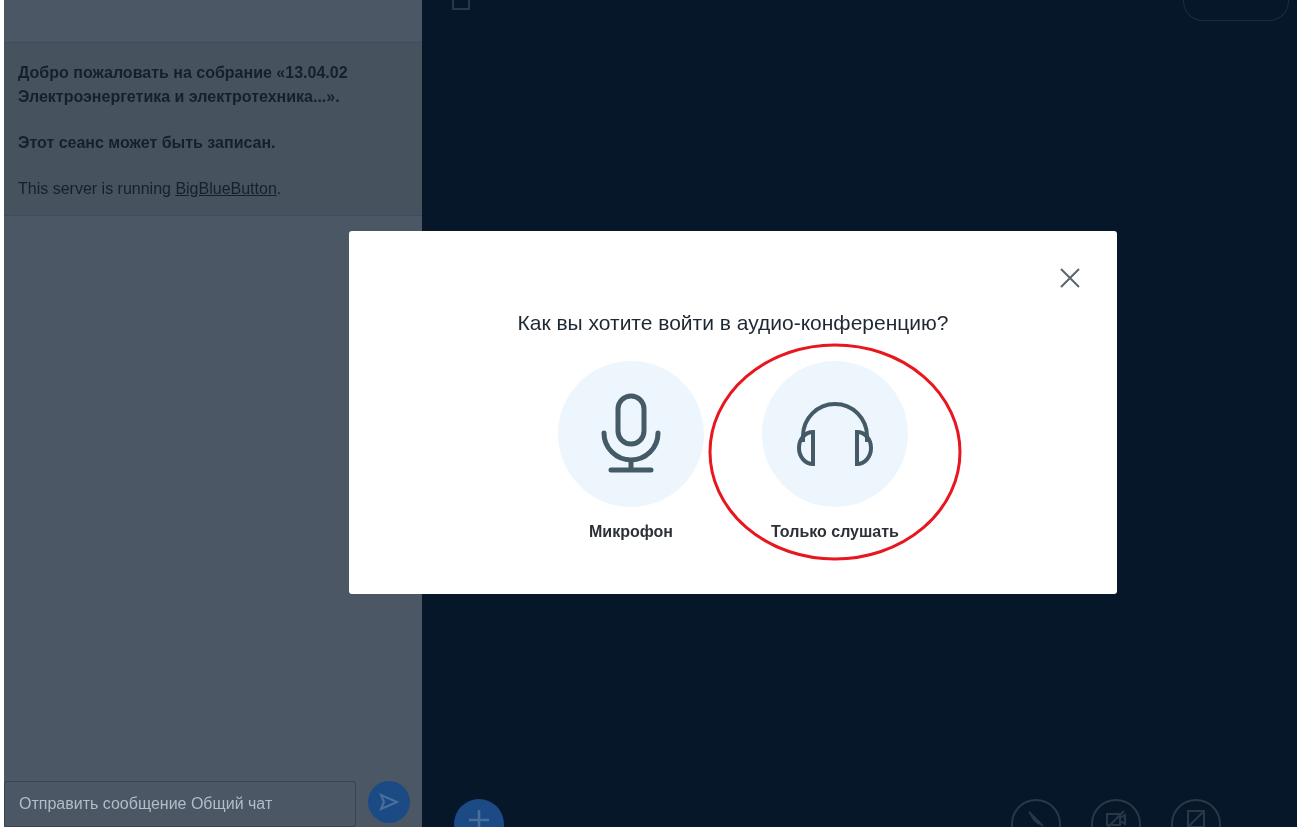 This screenshot has width=1297, height=827. Describe the element at coordinates (1070, 278) in the screenshot. I see `close-icon` at that location.